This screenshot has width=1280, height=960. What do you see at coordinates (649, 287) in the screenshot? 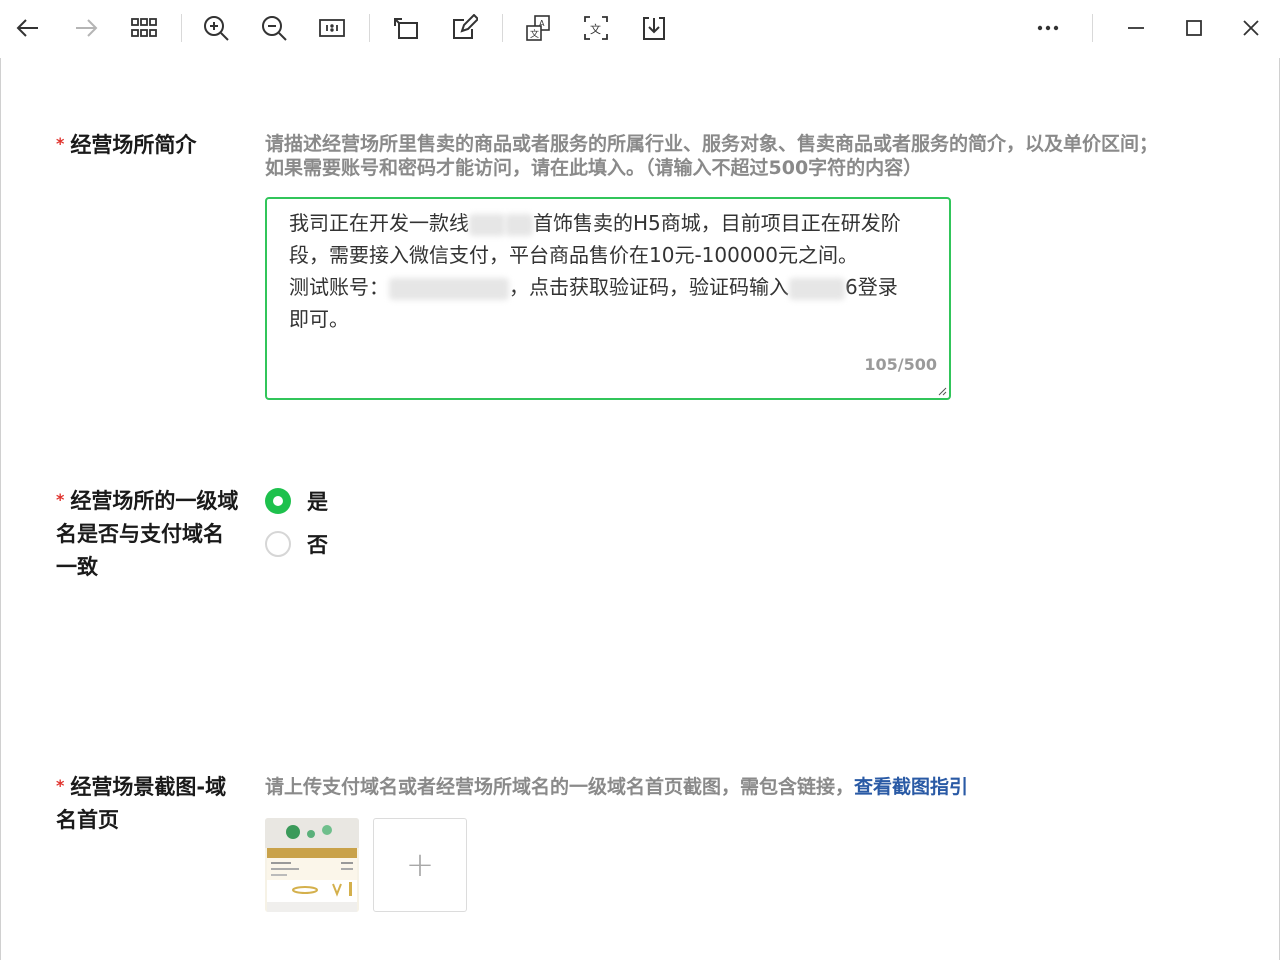
I see `text-line3-b: ，点击获取验证码，验证码输入` at bounding box center [649, 287].